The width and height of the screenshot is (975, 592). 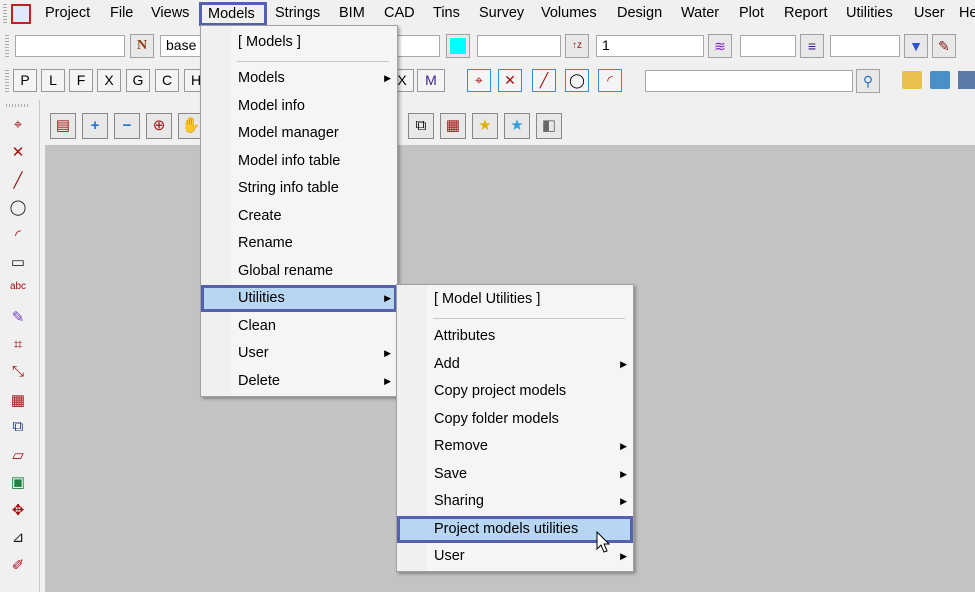 I want to click on zoom-out-icon: −, so click(x=127, y=126).